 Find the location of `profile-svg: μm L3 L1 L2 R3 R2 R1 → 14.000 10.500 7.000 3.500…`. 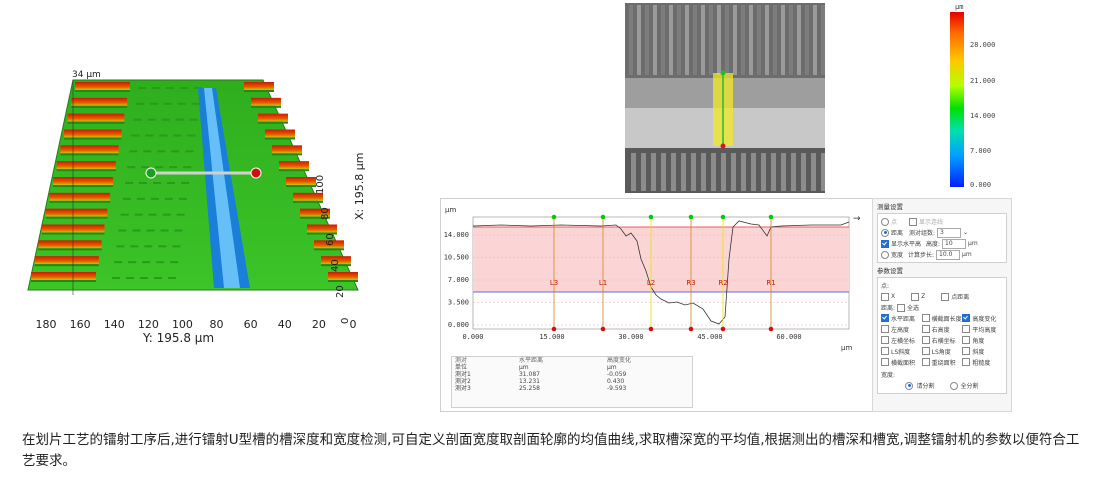

profile-svg: μm L3 L1 L2 R3 R2 R1 → 14.000 10.500 7.000 3.500… is located at coordinates (652, 279).